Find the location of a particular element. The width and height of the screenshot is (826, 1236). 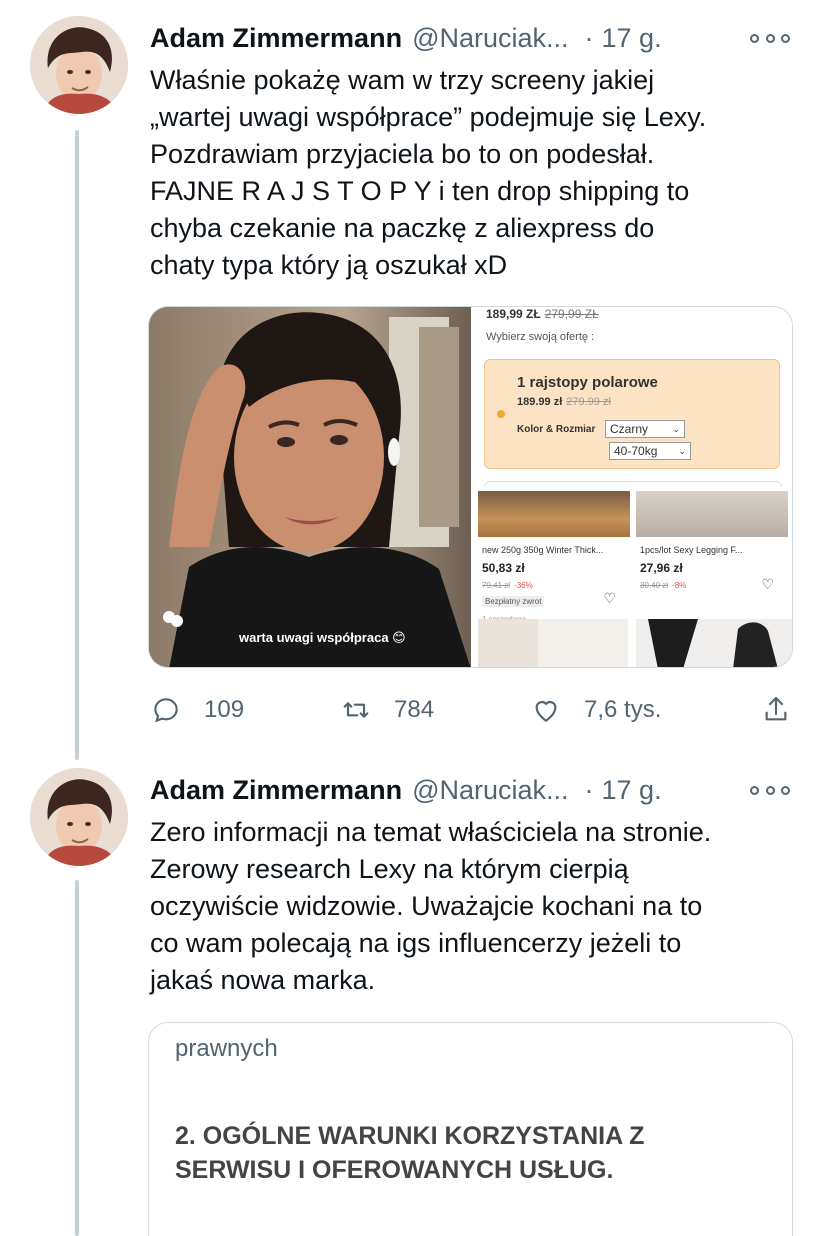

tweet-text-line: jakaś nowa marka. is located at coordinates (263, 980).